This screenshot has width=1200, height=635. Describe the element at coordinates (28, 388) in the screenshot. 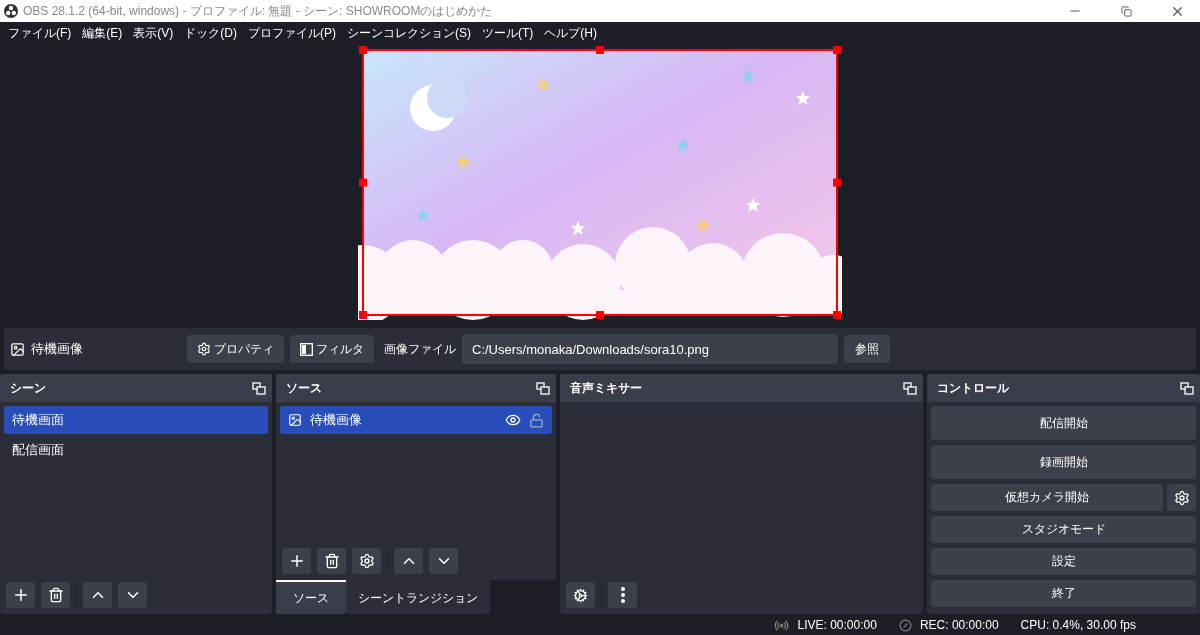

I see `dock-title: シーン` at that location.